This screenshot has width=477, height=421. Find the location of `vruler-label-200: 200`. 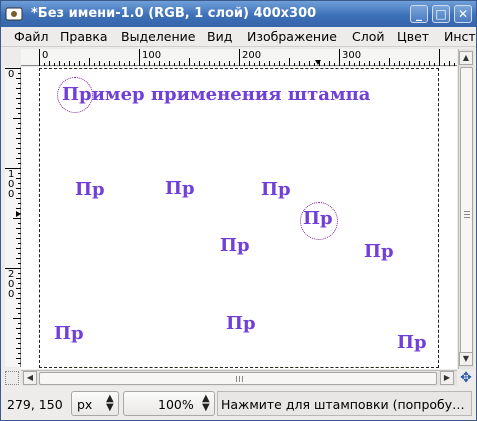

vruler-label-200: 200 is located at coordinates (11, 284).